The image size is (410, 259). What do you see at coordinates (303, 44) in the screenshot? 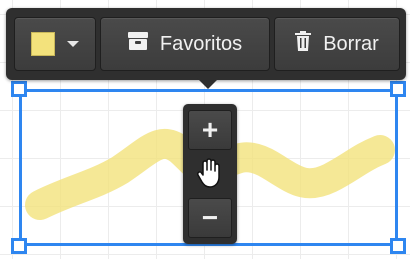
I see `trash-icon` at bounding box center [303, 44].